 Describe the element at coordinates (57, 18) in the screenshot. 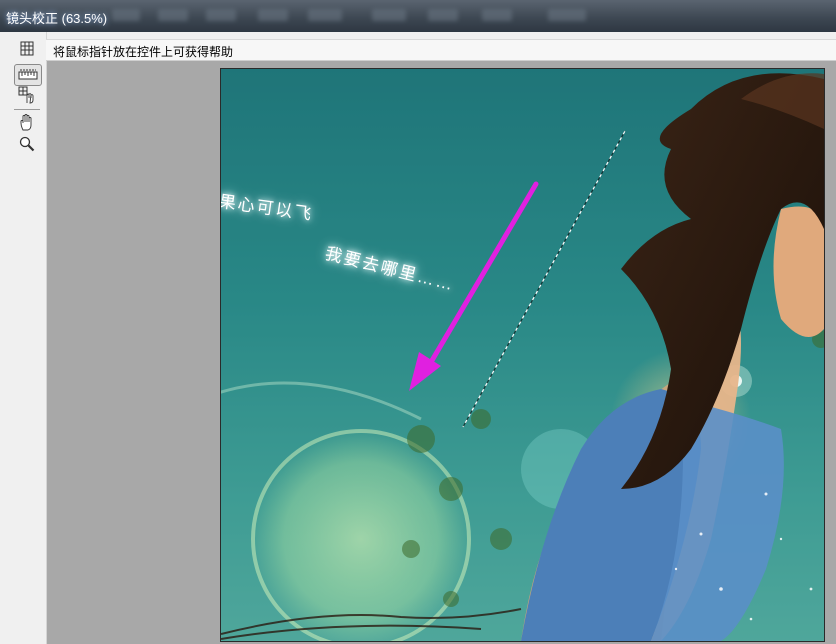

I see `window-title: 镜头校正 (63.5%)` at that location.